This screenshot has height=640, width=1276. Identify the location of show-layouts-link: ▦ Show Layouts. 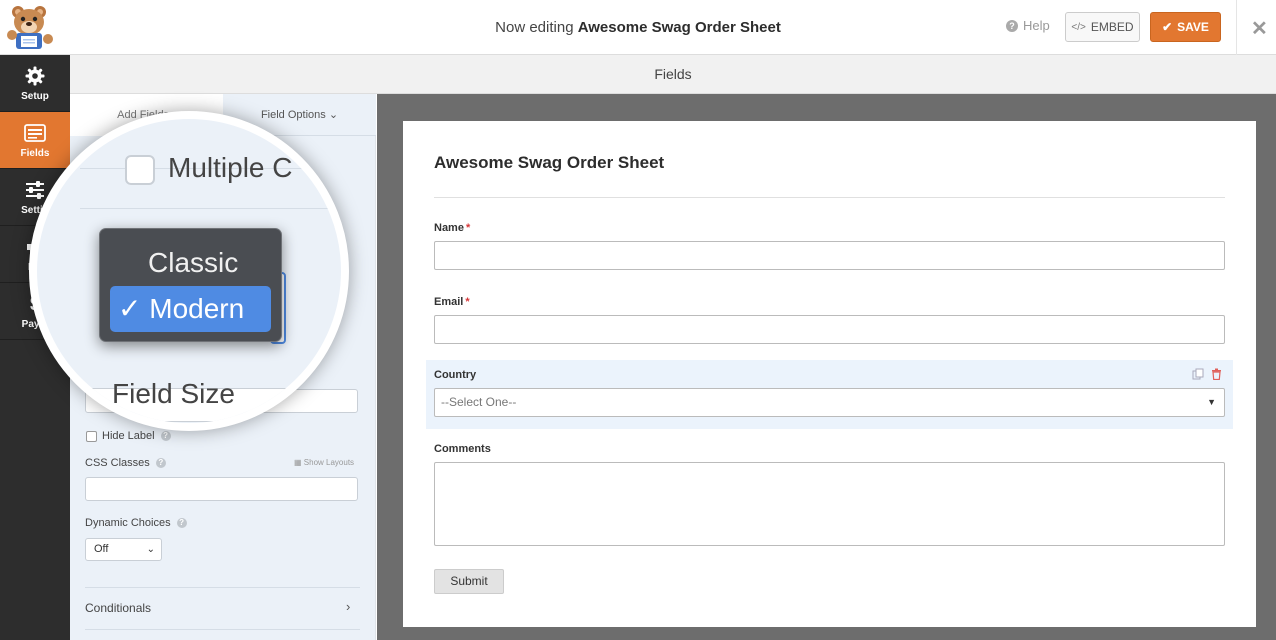
(324, 462).